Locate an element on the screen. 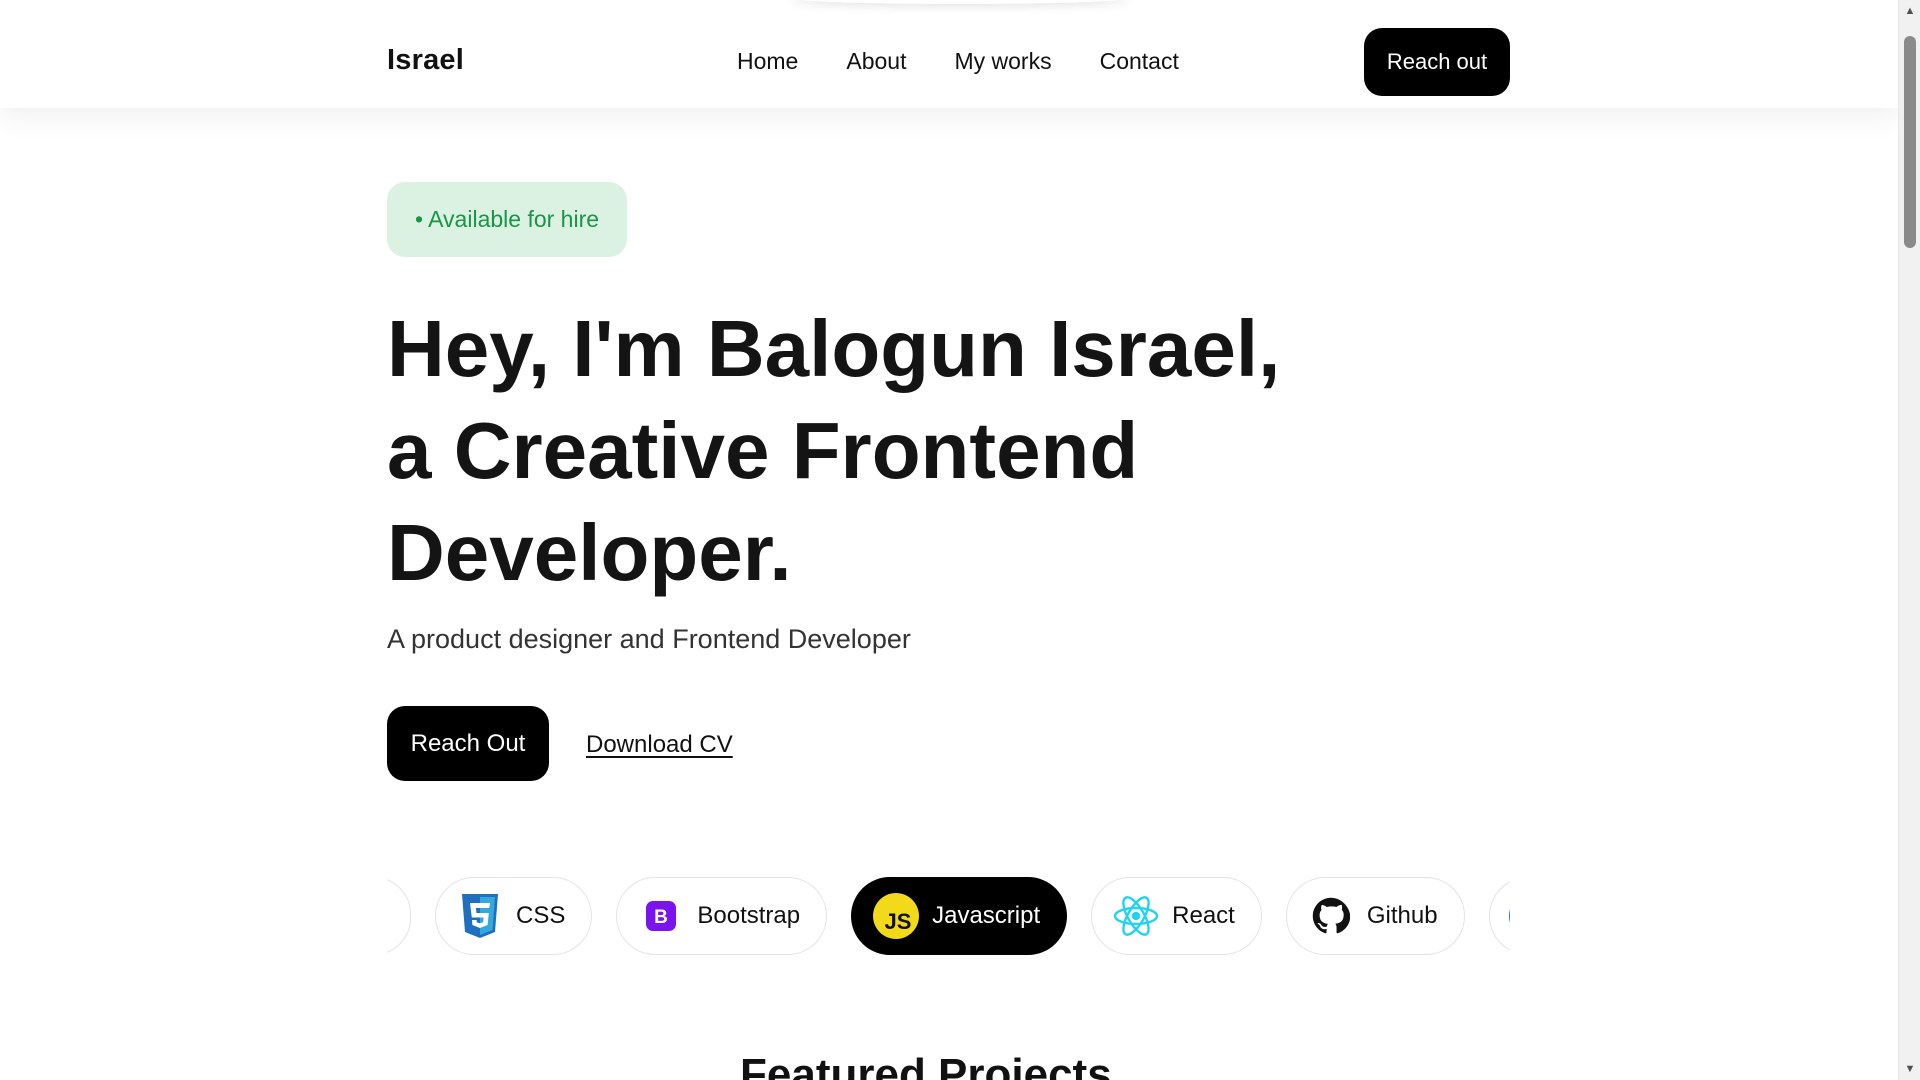 Image resolution: width=1920 pixels, height=1080 pixels. header-reach-out-button: Reach out is located at coordinates (1437, 62).